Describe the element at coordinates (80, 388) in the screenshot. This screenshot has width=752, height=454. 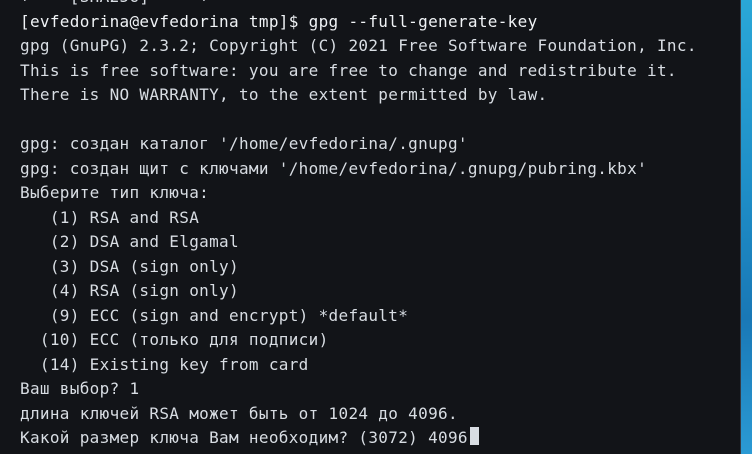
I see `terminal-line-choice: Ваш выбор? 1` at that location.